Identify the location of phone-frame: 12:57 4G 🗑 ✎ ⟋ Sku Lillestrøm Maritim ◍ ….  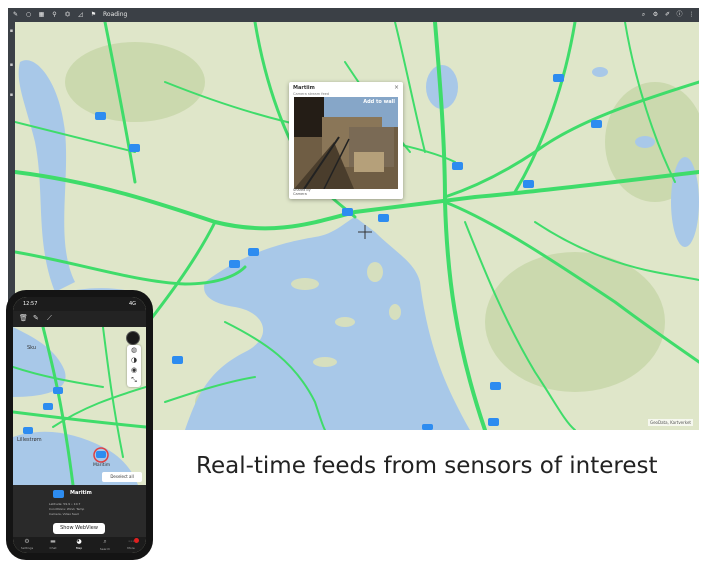
(79, 425).